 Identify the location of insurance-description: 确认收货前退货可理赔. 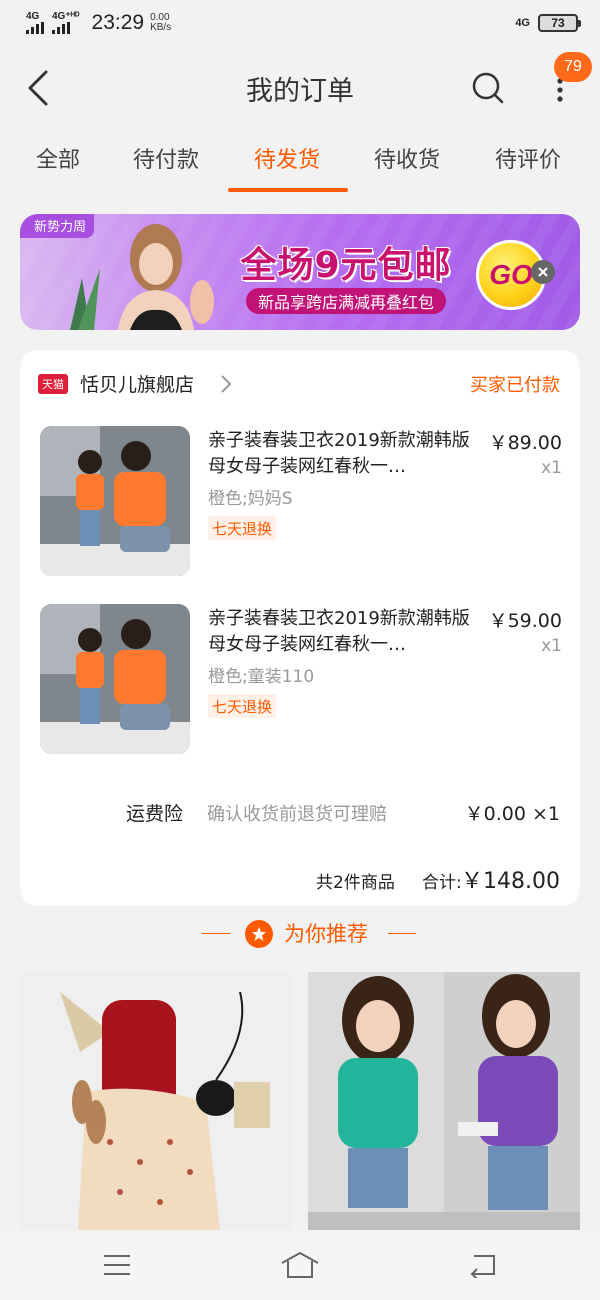
(297, 814).